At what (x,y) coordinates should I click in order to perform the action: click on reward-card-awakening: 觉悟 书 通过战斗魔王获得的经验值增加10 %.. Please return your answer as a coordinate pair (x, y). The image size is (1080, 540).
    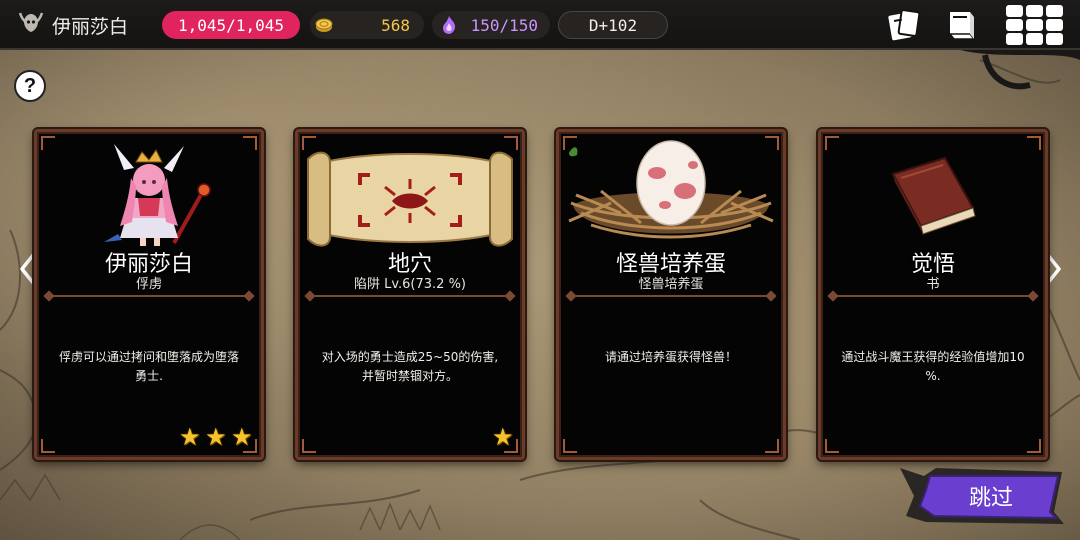
    Looking at the image, I should click on (933, 294).